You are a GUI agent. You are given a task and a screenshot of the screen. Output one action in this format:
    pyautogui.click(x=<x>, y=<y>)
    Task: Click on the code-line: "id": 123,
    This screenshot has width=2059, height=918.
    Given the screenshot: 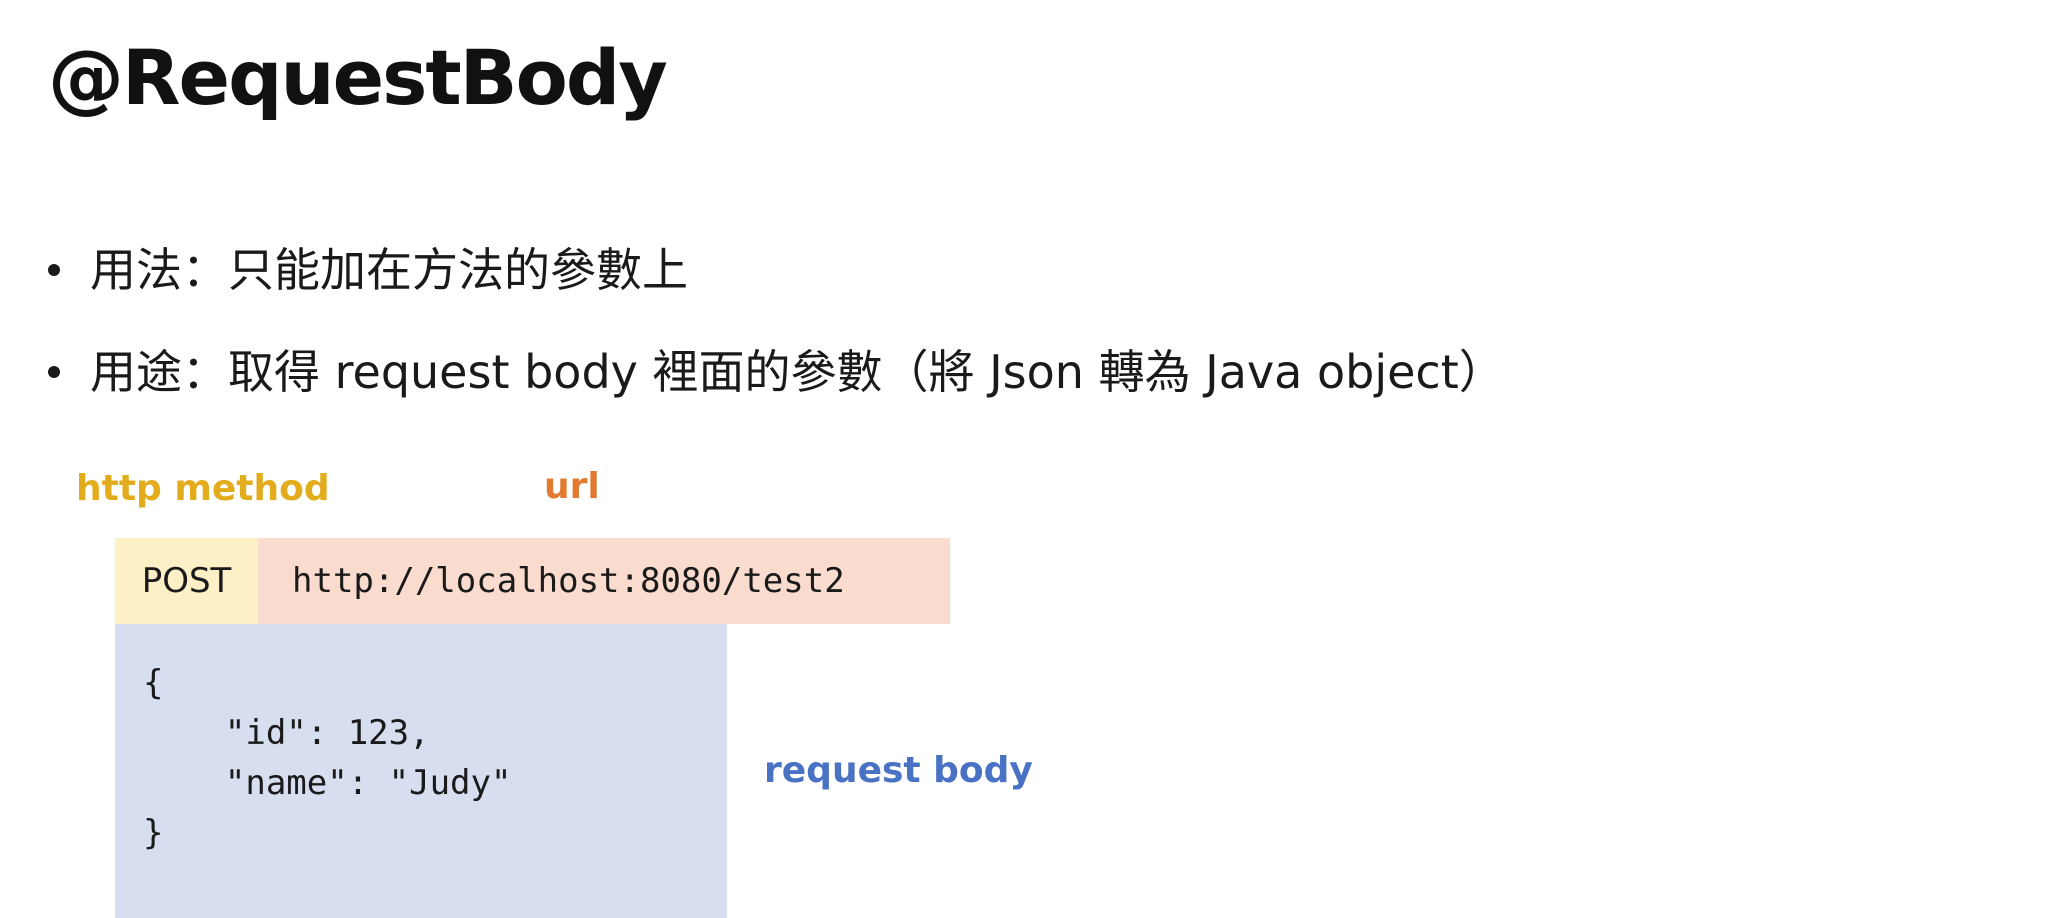 What is the action you would take?
    pyautogui.click(x=286, y=733)
    